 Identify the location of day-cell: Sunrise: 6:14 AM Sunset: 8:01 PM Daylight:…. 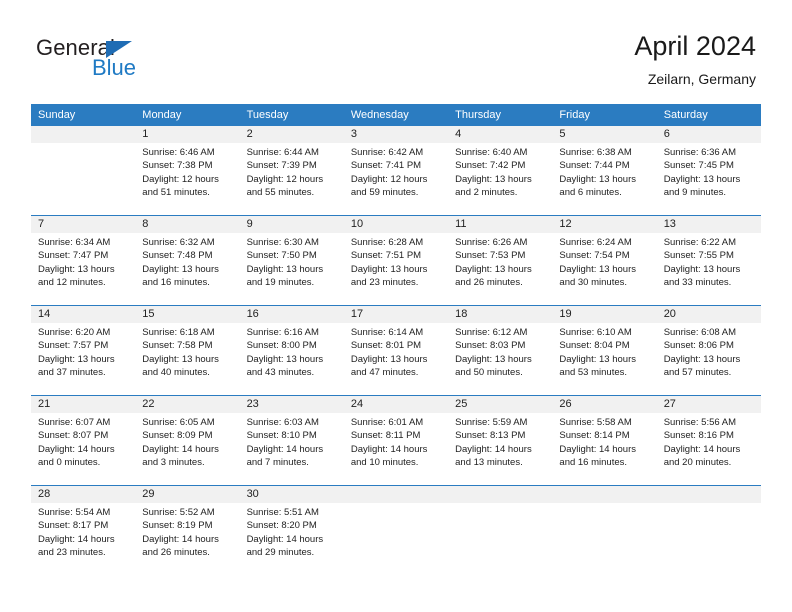
(396, 359).